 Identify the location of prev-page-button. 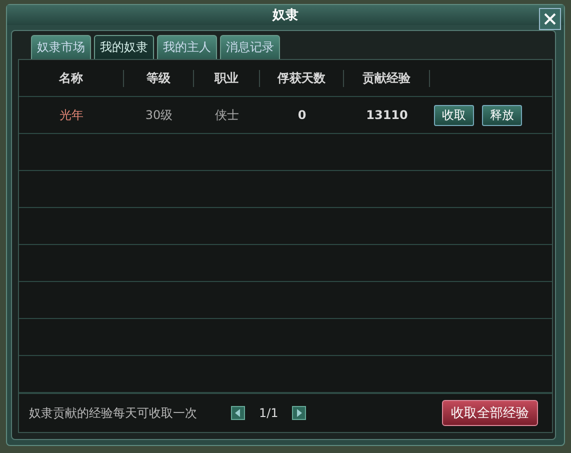
(238, 413).